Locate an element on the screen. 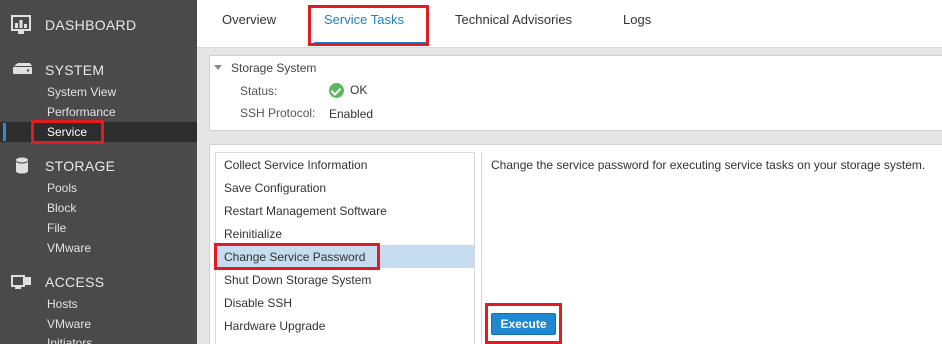  nav-section-system: SYSTEM is located at coordinates (98, 70).